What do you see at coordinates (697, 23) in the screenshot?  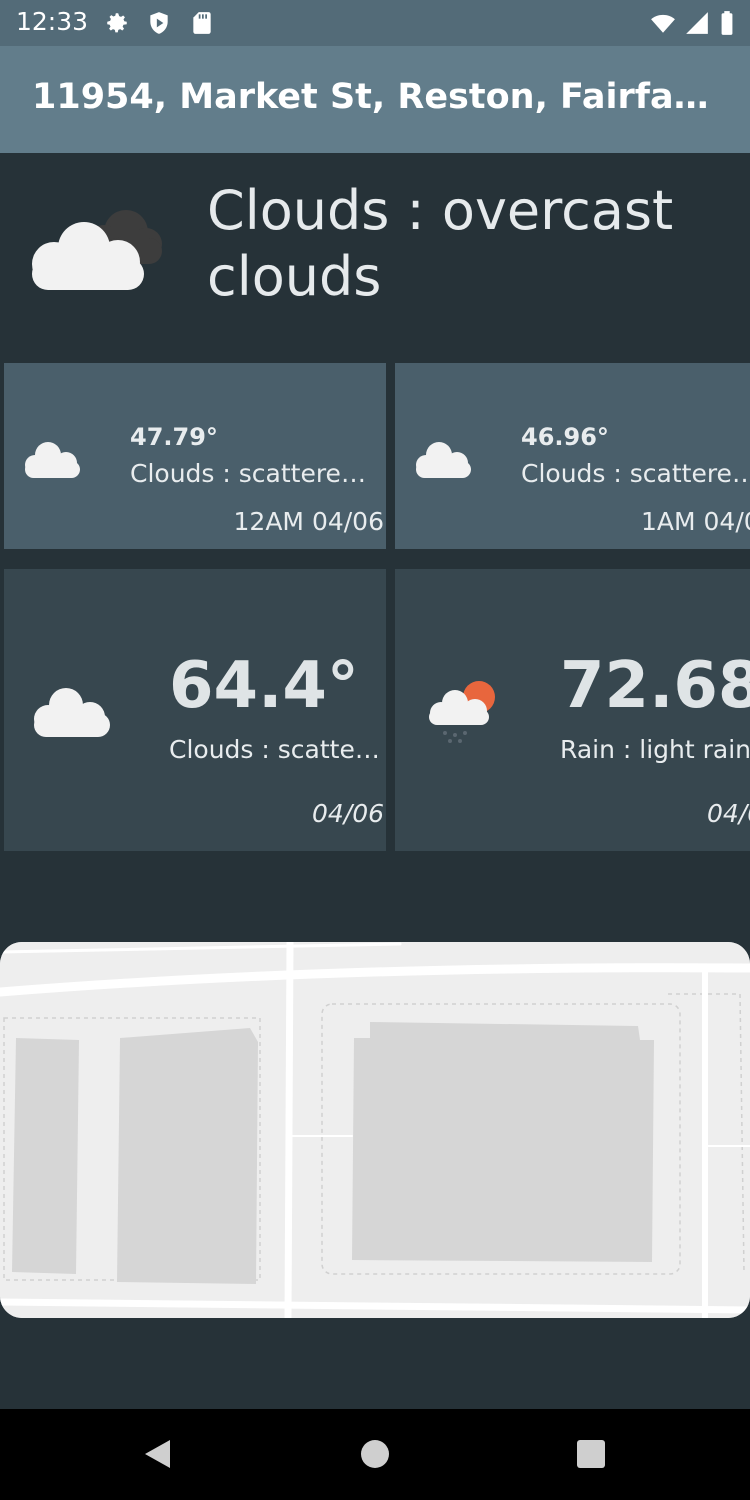 I see `signal-icon` at bounding box center [697, 23].